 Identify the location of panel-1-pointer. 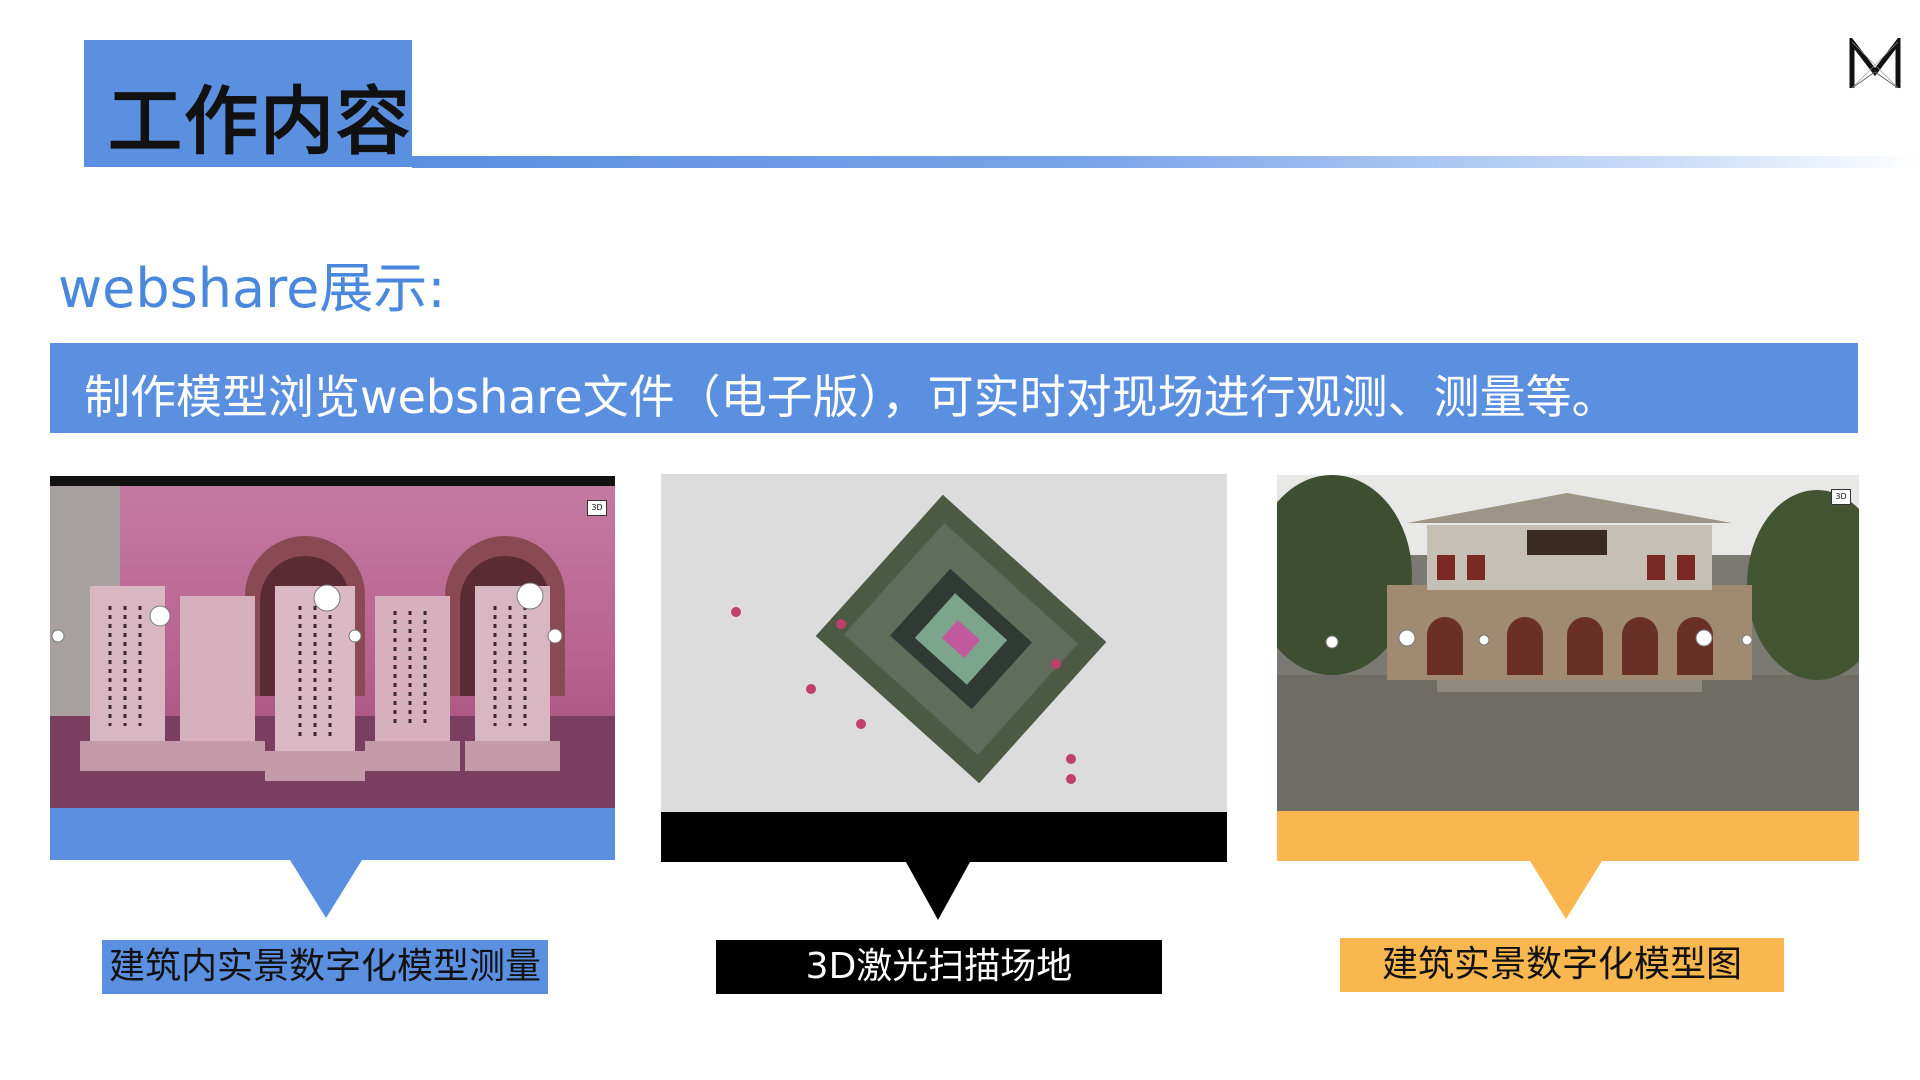
(326, 889).